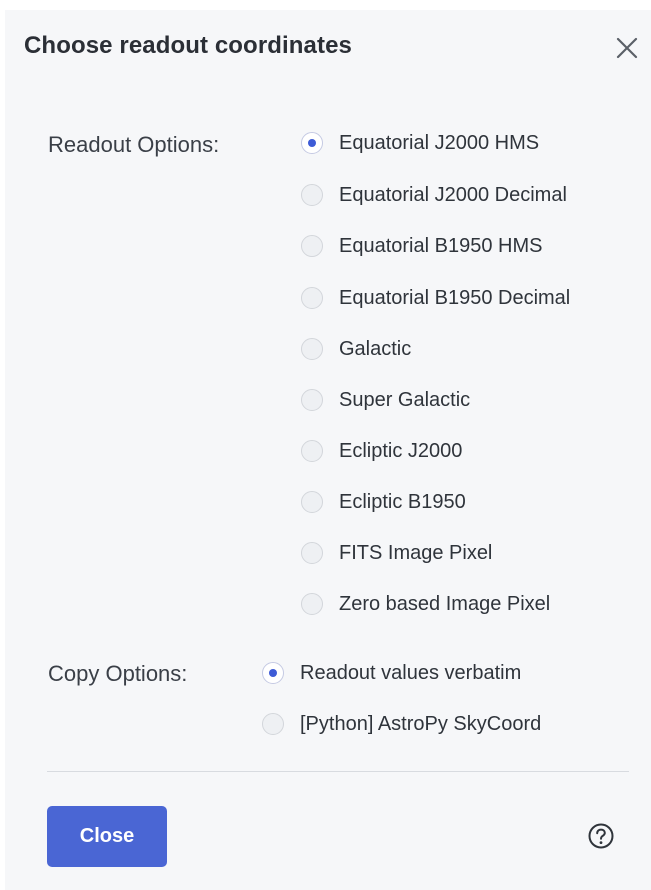 Image resolution: width=651 pixels, height=890 pixels. Describe the element at coordinates (439, 142) in the screenshot. I see `radio-label: Equatorial J2000 HMS` at that location.